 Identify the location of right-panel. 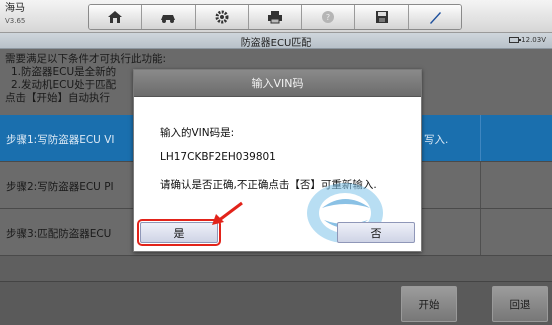
(491, 82).